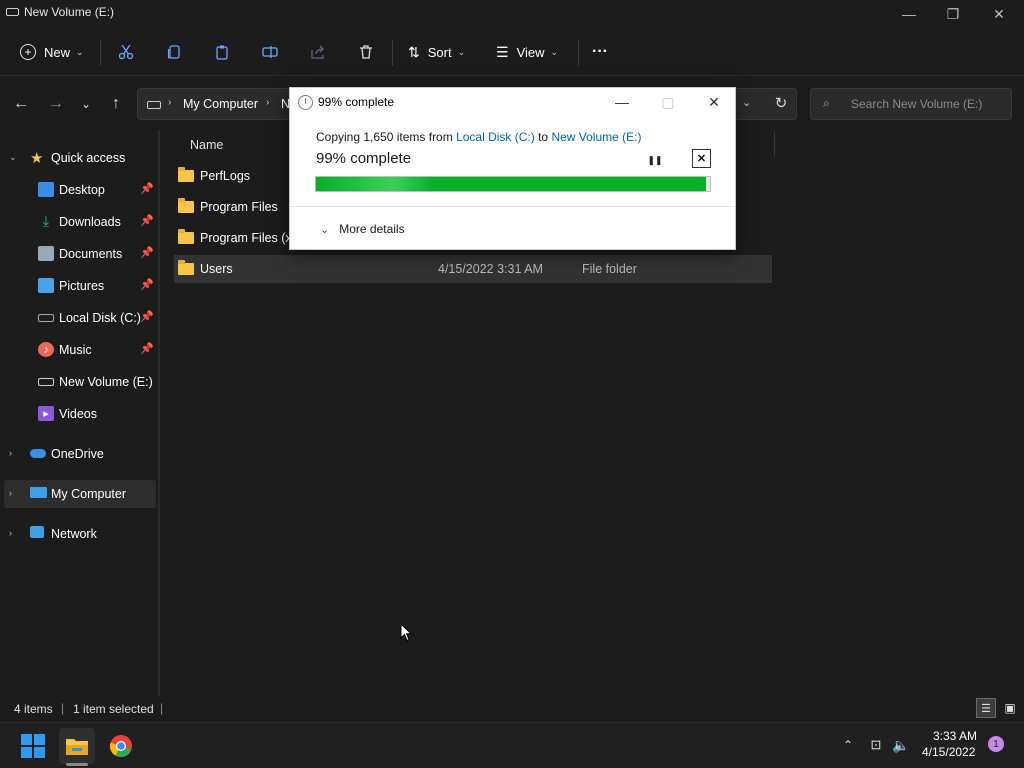 The image size is (1024, 768). What do you see at coordinates (774, 144) in the screenshot?
I see `column-divider` at bounding box center [774, 144].